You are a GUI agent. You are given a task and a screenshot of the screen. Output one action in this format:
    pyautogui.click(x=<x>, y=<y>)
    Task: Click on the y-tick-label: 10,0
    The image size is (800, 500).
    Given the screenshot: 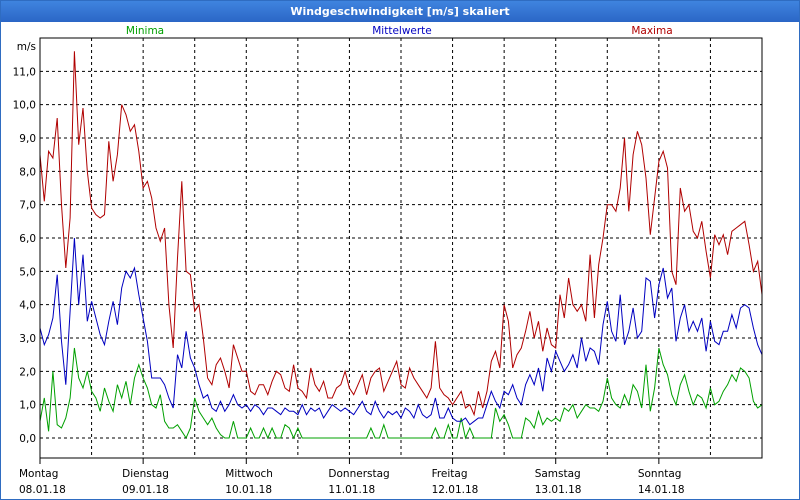 What is the action you would take?
    pyautogui.click(x=24, y=106)
    